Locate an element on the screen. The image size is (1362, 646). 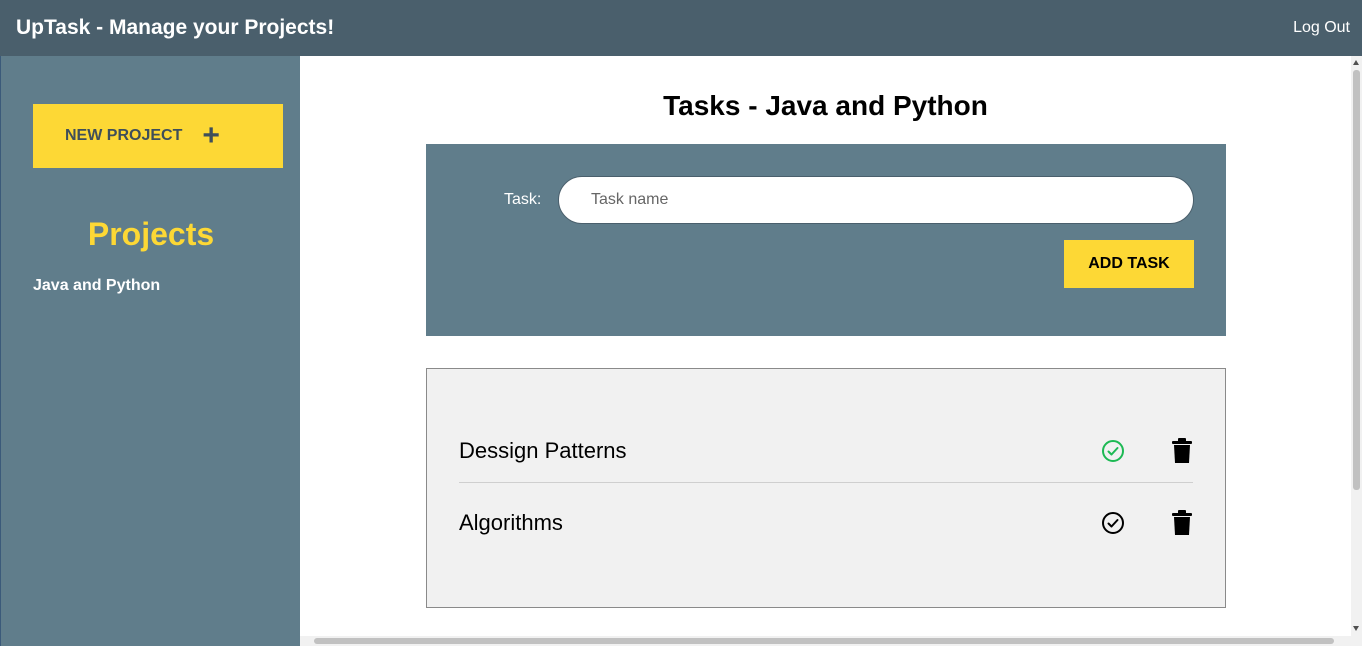
plus-icon: + is located at coordinates (211, 135).